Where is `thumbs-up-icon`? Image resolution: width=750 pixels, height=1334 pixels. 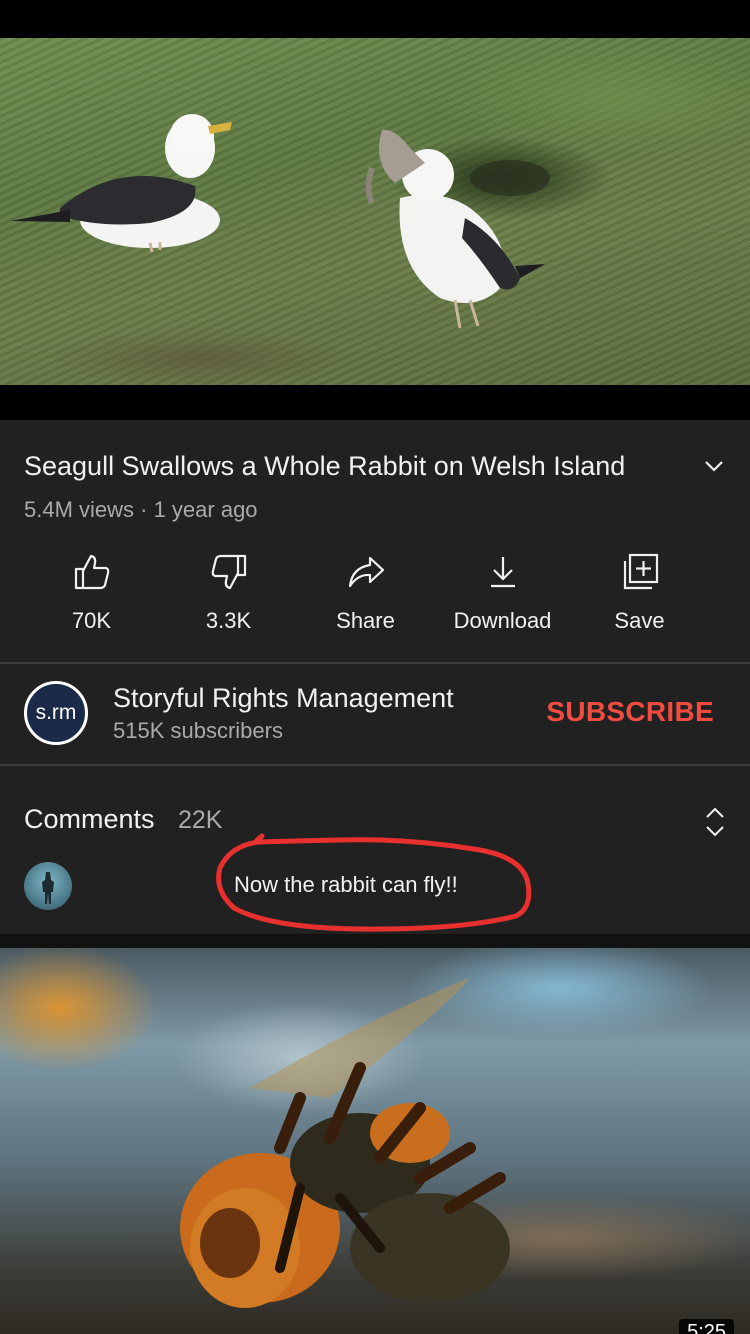
thumbs-up-icon is located at coordinates (92, 572).